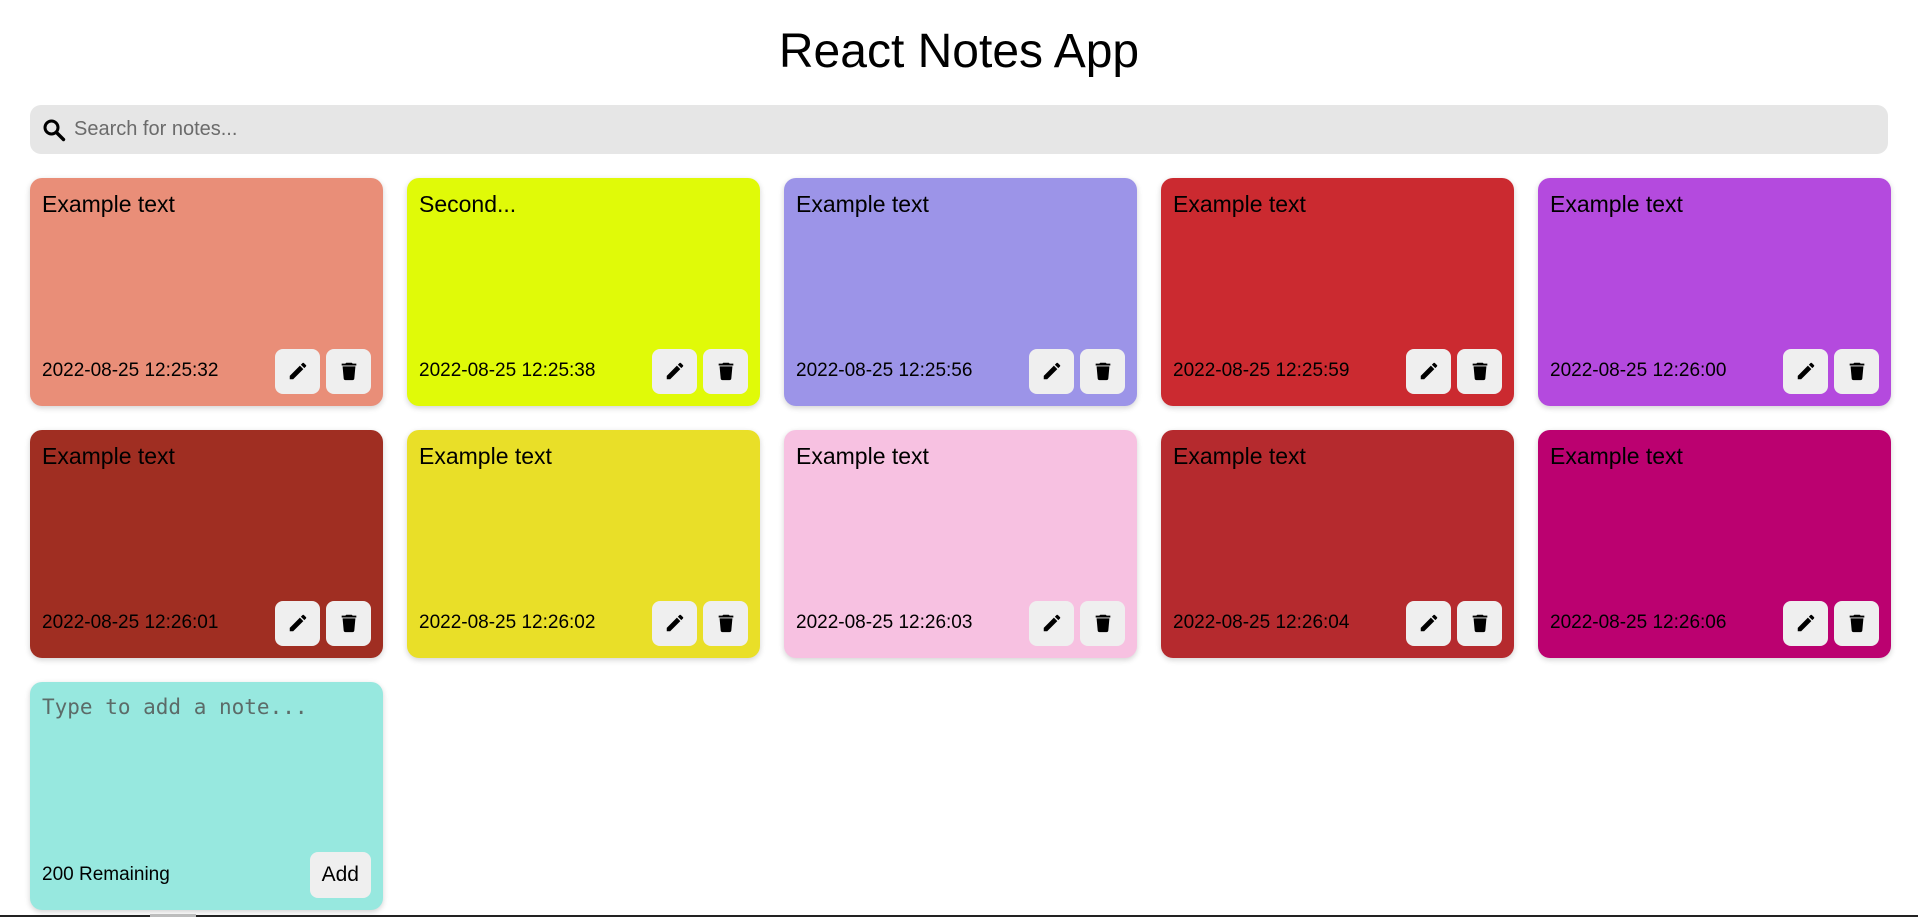  What do you see at coordinates (54, 130) in the screenshot?
I see `search-icon` at bounding box center [54, 130].